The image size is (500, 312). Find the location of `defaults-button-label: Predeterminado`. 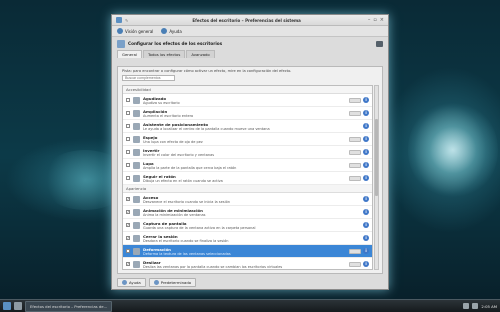

defaults-button-label: Predeterminado is located at coordinates (176, 282).